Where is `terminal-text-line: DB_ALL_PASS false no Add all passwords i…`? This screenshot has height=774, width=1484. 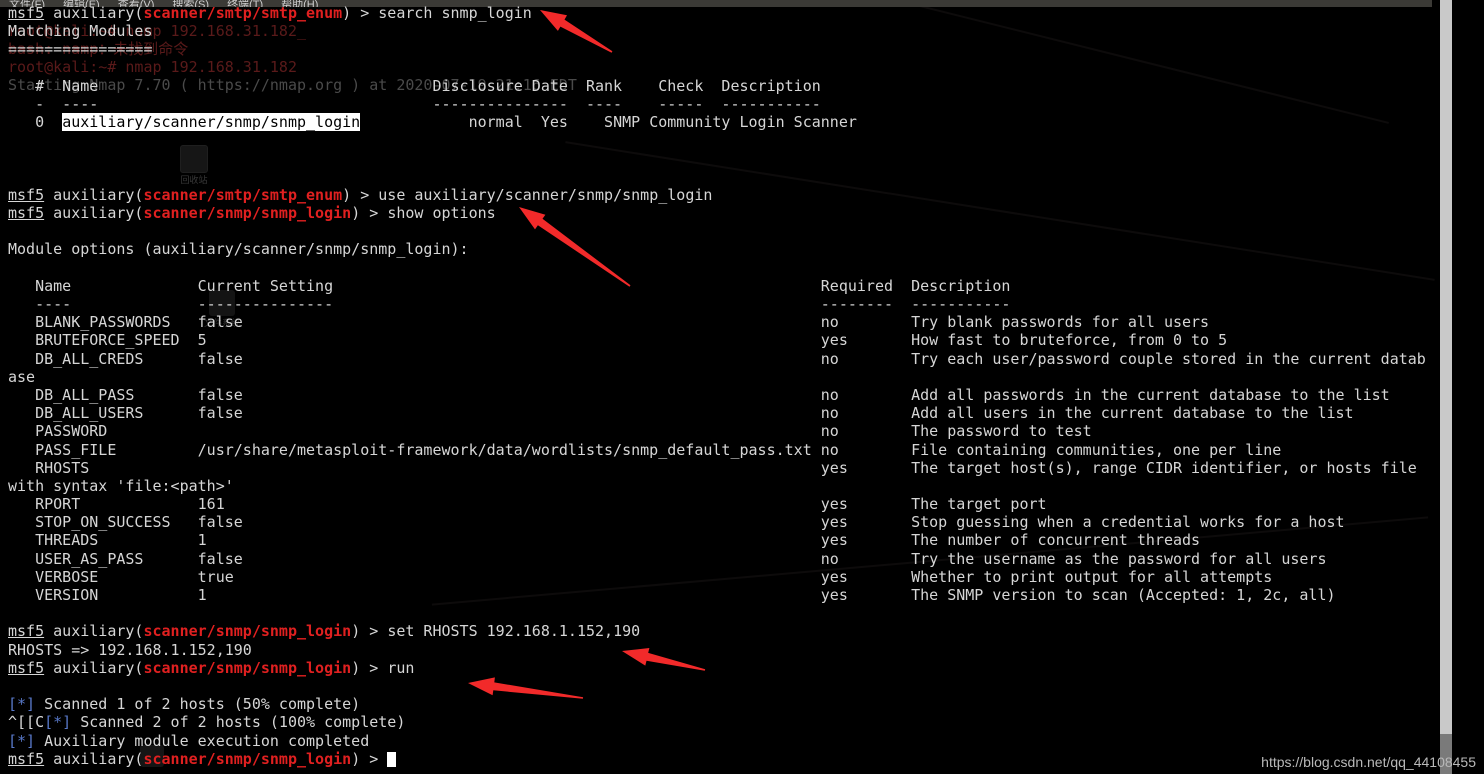
terminal-text-line: DB_ALL_PASS false no Add all passwords i… is located at coordinates (699, 394).